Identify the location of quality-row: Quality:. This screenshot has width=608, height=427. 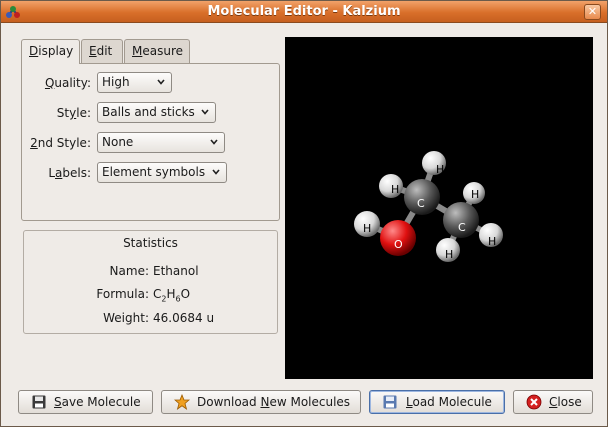
(56, 83).